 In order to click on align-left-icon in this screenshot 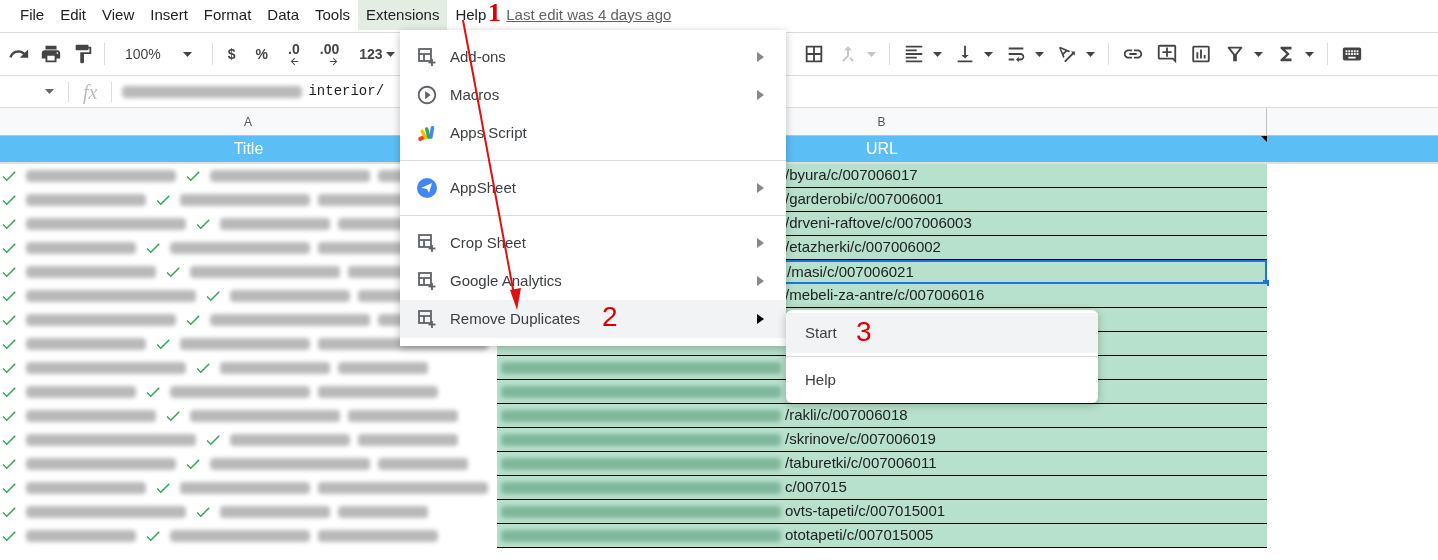, I will do `click(914, 54)`.